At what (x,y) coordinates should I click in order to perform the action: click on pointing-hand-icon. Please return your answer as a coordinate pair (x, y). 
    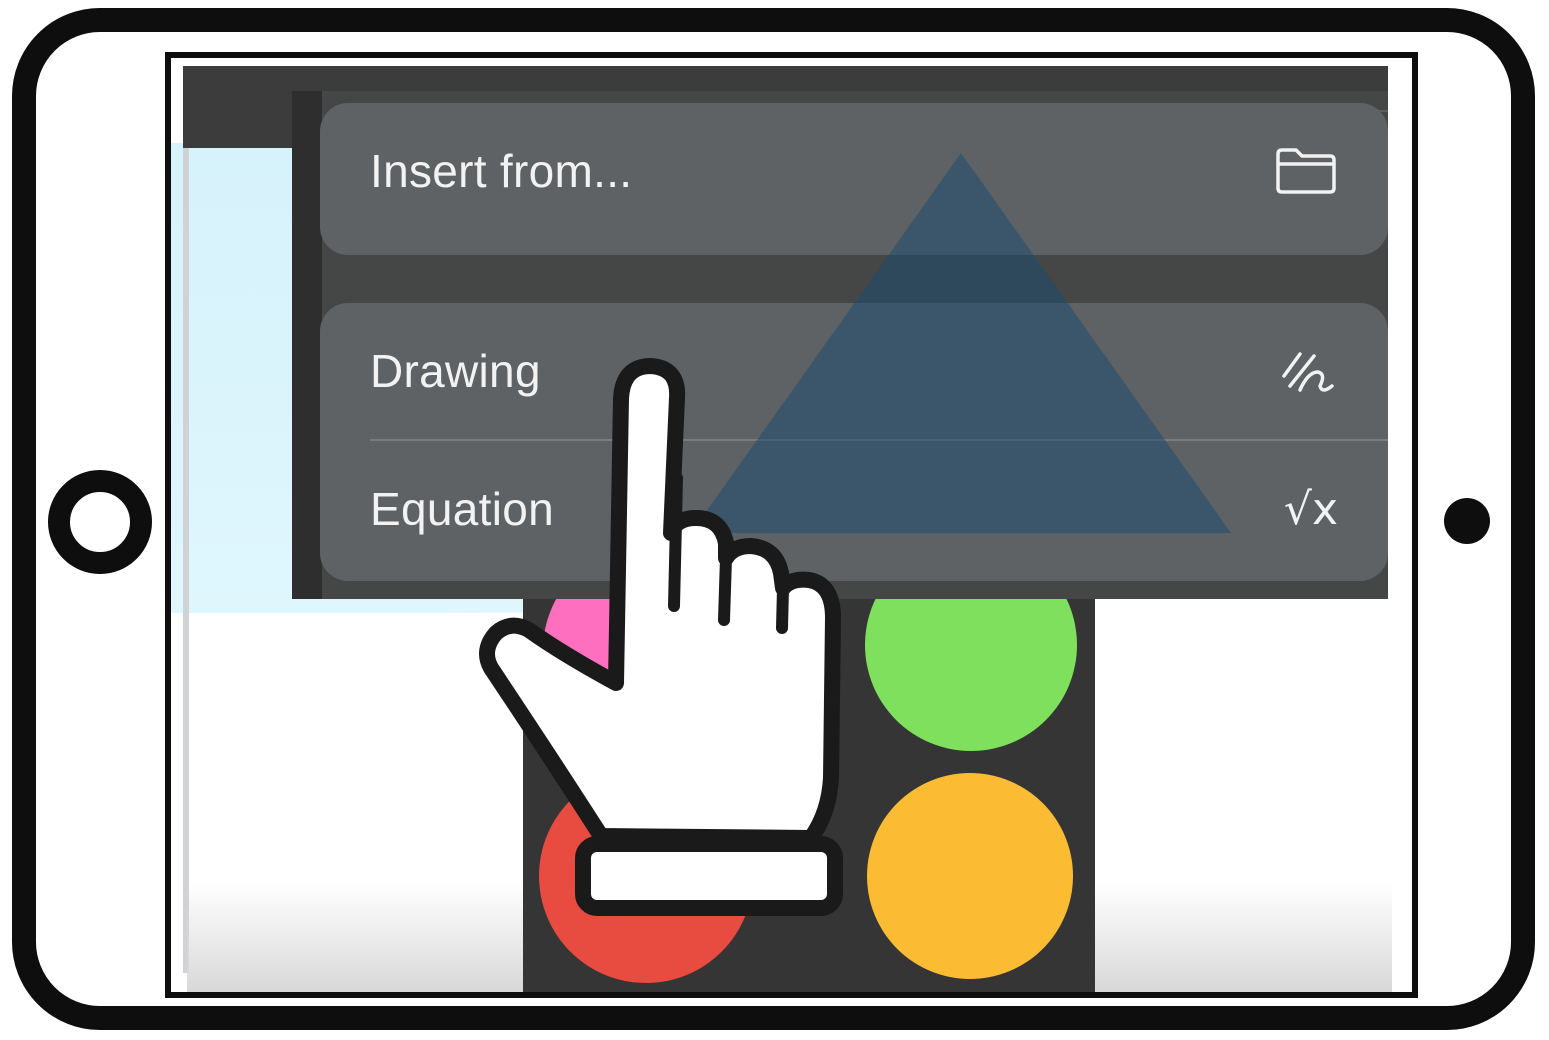
    Looking at the image, I should click on (661, 637).